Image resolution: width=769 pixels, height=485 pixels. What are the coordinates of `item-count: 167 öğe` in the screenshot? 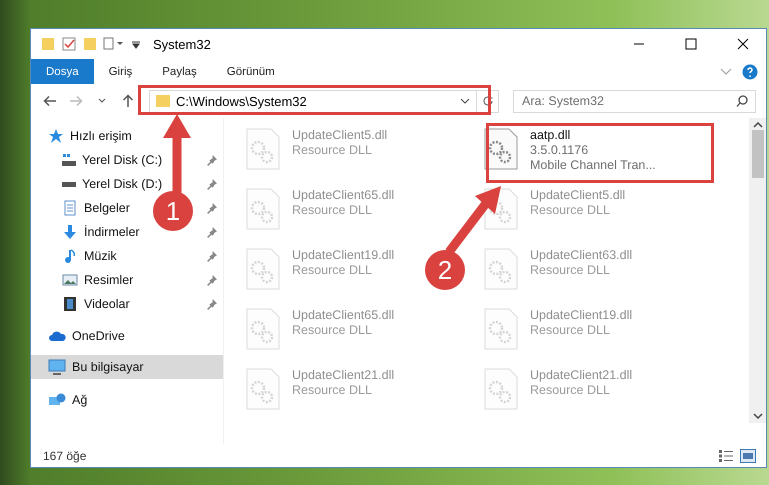 It's located at (65, 455).